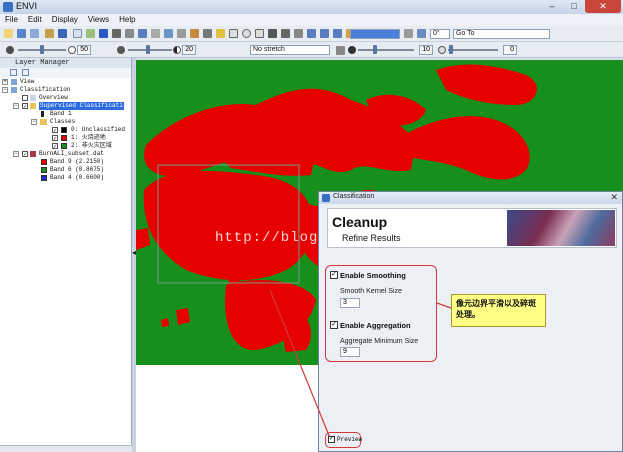 Image resolution: width=623 pixels, height=452 pixels. I want to click on annotation-arrows, so click(360, 364).